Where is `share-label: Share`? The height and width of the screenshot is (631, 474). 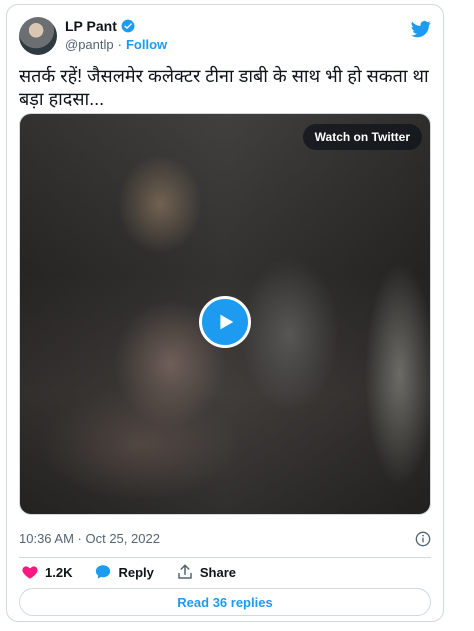
share-label: Share is located at coordinates (218, 572).